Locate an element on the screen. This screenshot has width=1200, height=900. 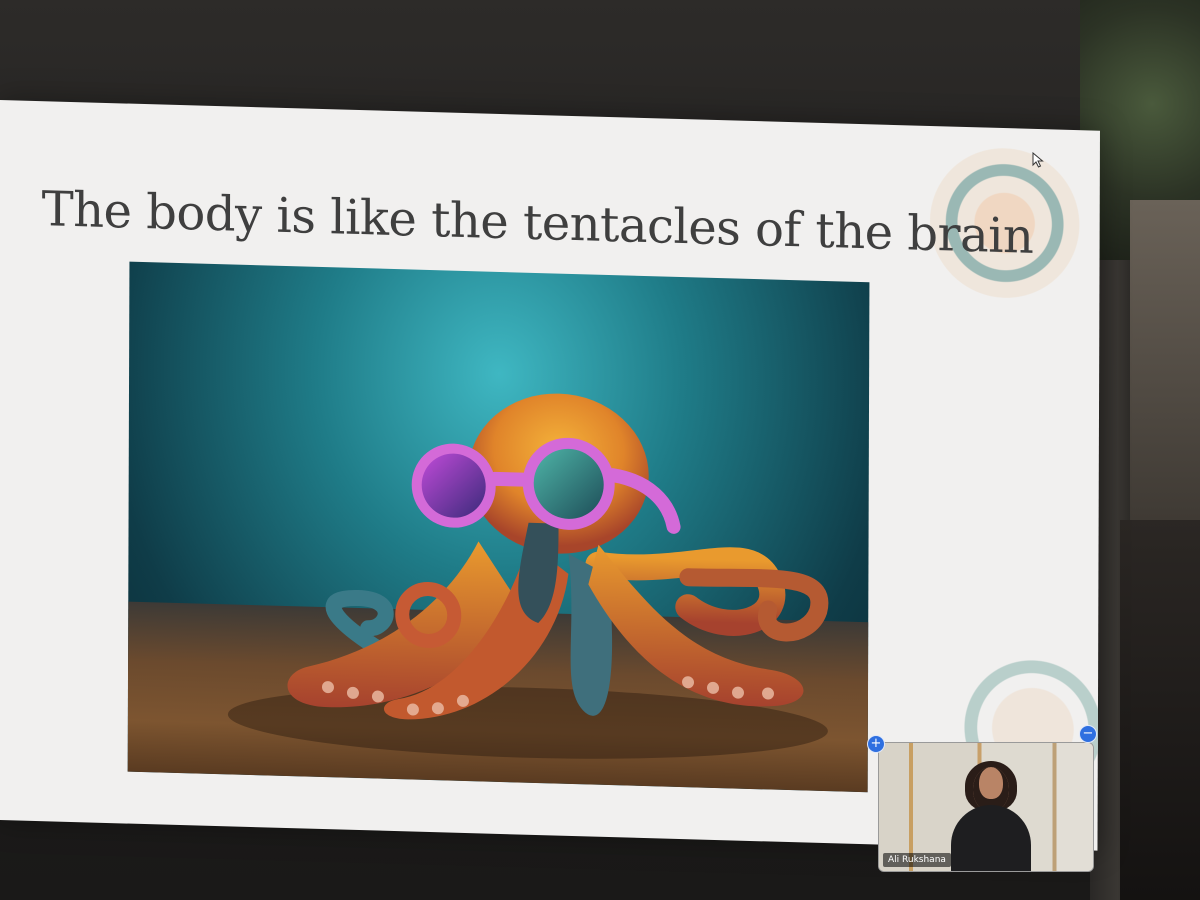
minus-icon: − is located at coordinates (1088, 734).